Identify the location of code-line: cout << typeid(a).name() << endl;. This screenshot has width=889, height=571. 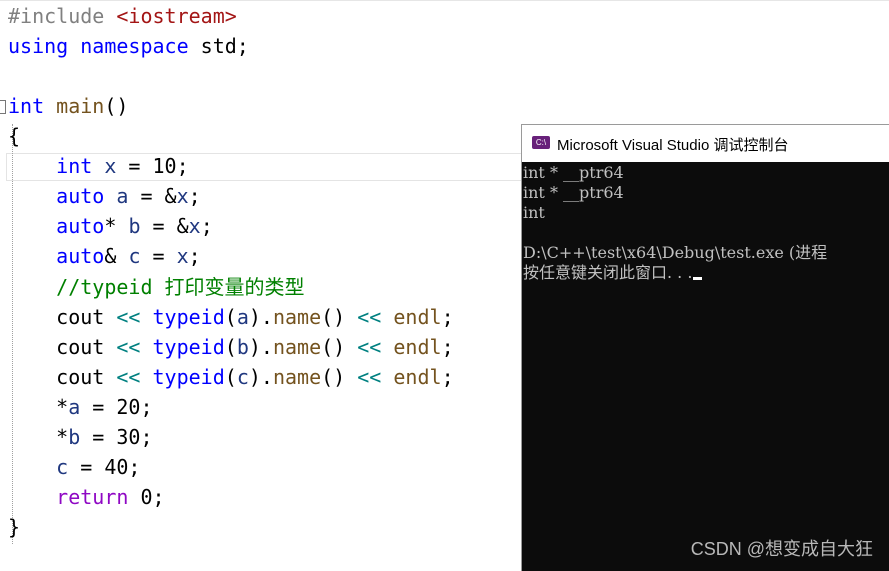
(231, 317).